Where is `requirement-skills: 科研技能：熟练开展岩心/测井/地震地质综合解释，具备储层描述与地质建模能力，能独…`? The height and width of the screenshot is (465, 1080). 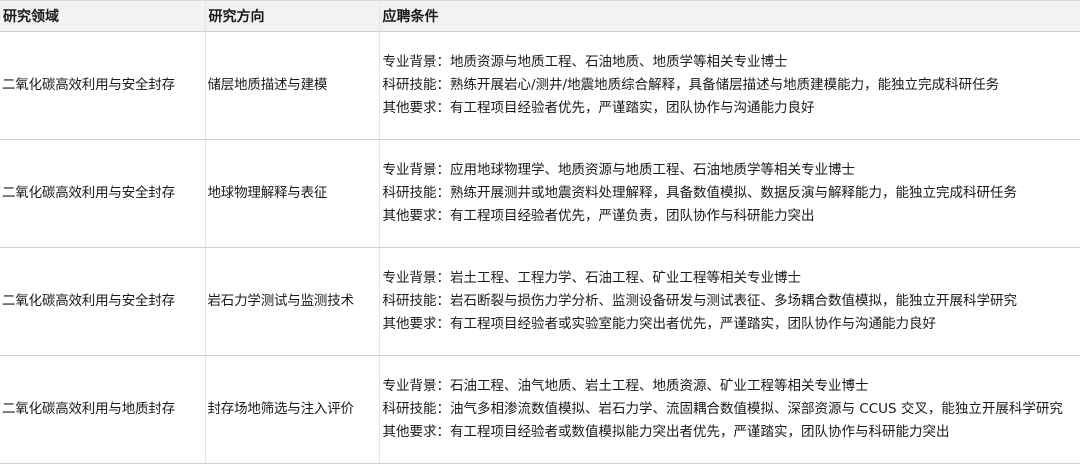 requirement-skills: 科研技能：熟练开展岩心/测井/地震地质综合解释，具备储层描述与地质建模能力，能独… is located at coordinates (691, 85).